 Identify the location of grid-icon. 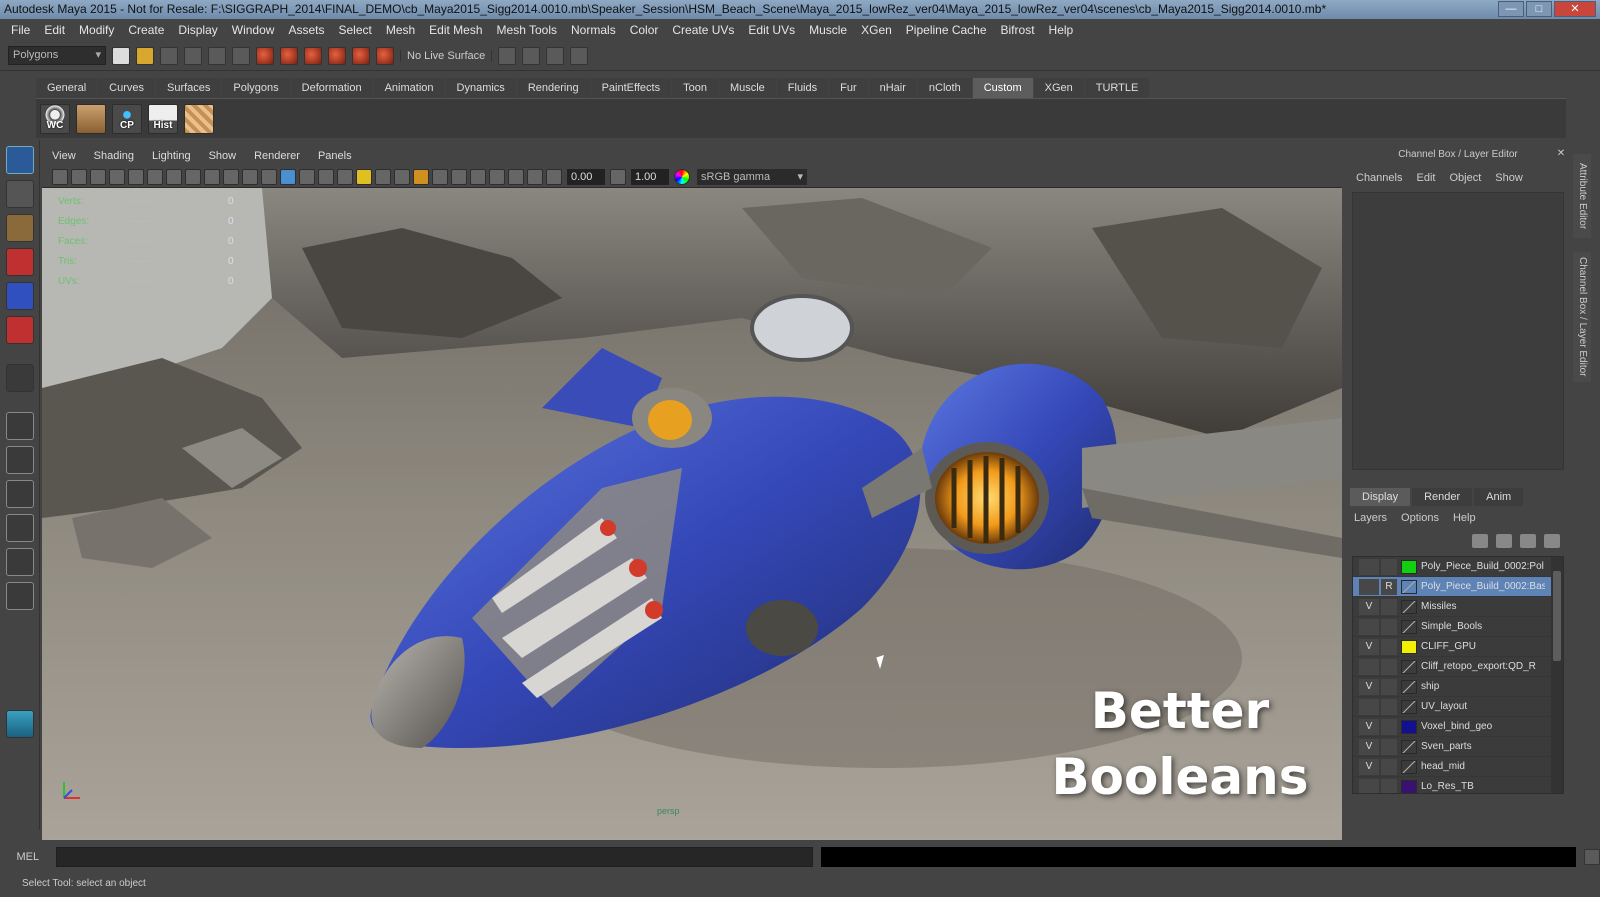
(136, 176).